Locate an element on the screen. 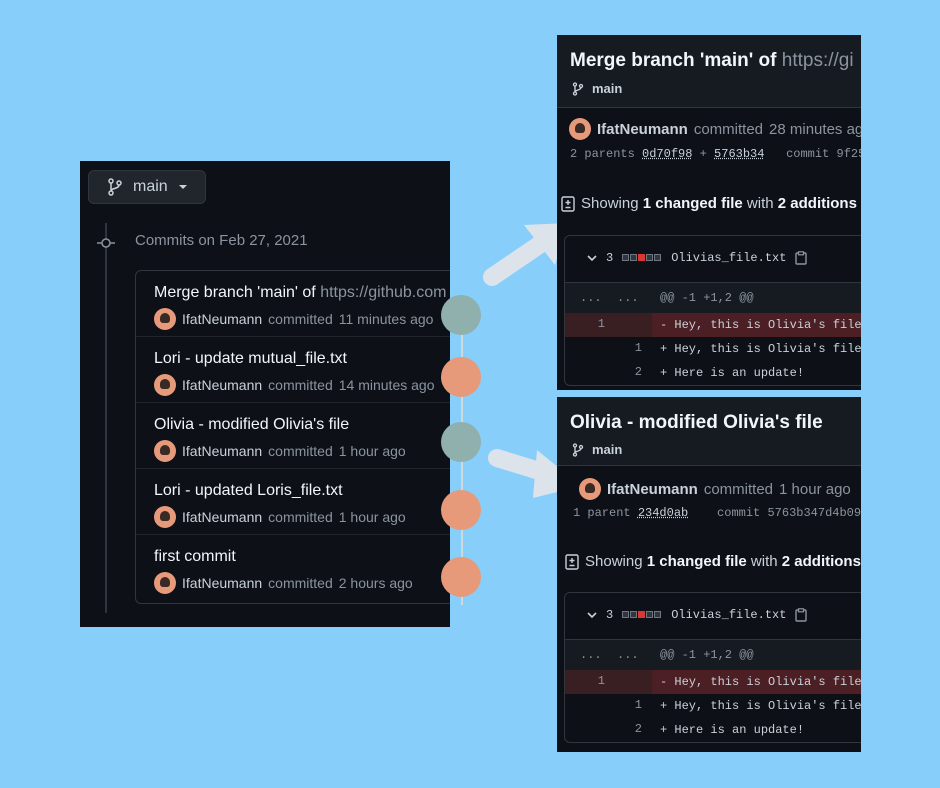  commit-header: Olivia - modified Olivia's file main is located at coordinates (709, 431).